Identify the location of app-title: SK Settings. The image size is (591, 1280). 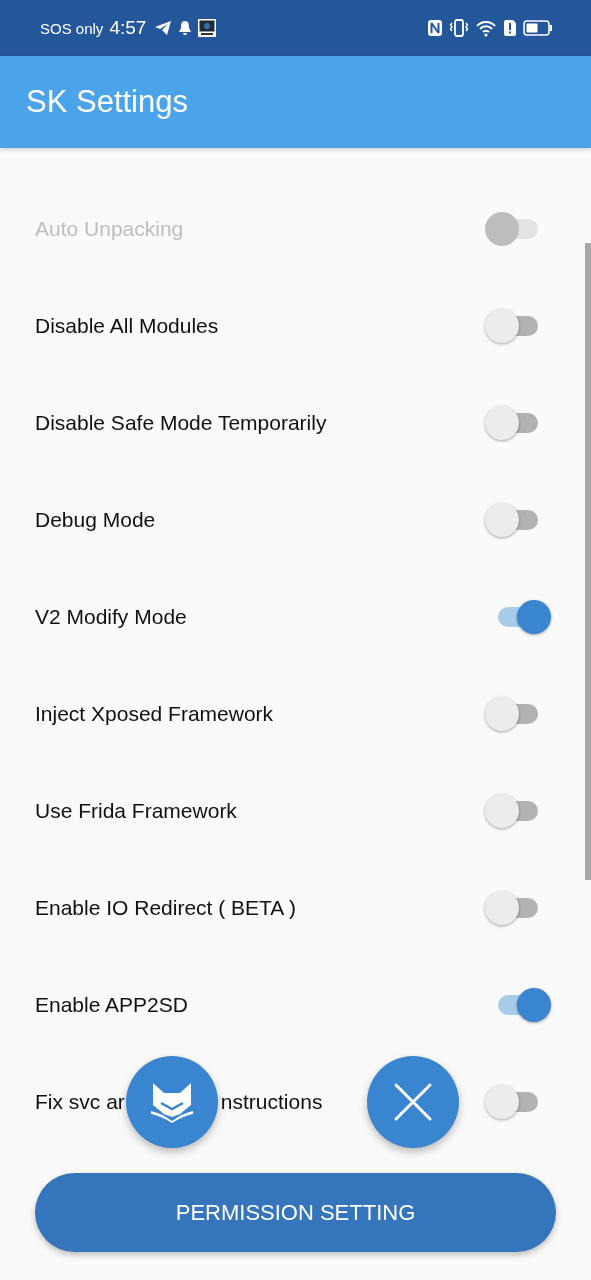
(107, 102).